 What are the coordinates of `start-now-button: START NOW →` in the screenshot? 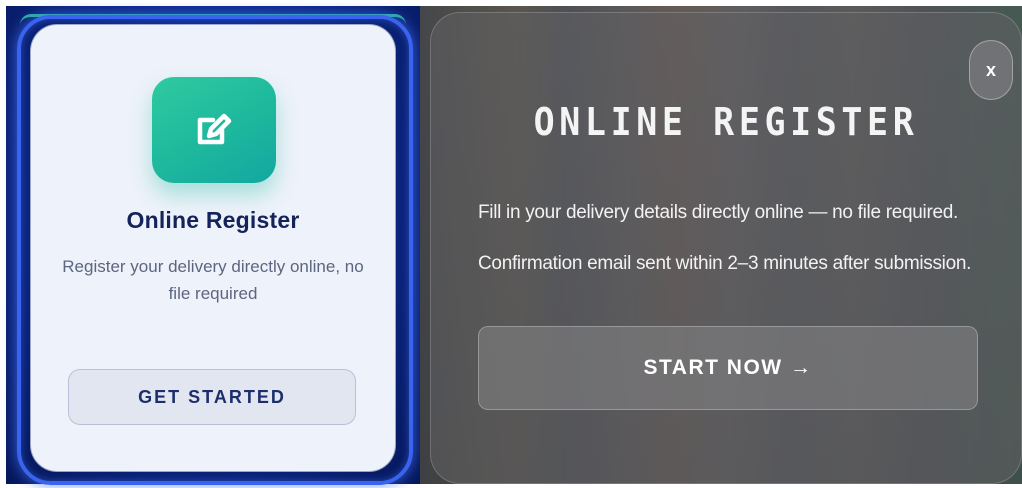 It's located at (728, 368).